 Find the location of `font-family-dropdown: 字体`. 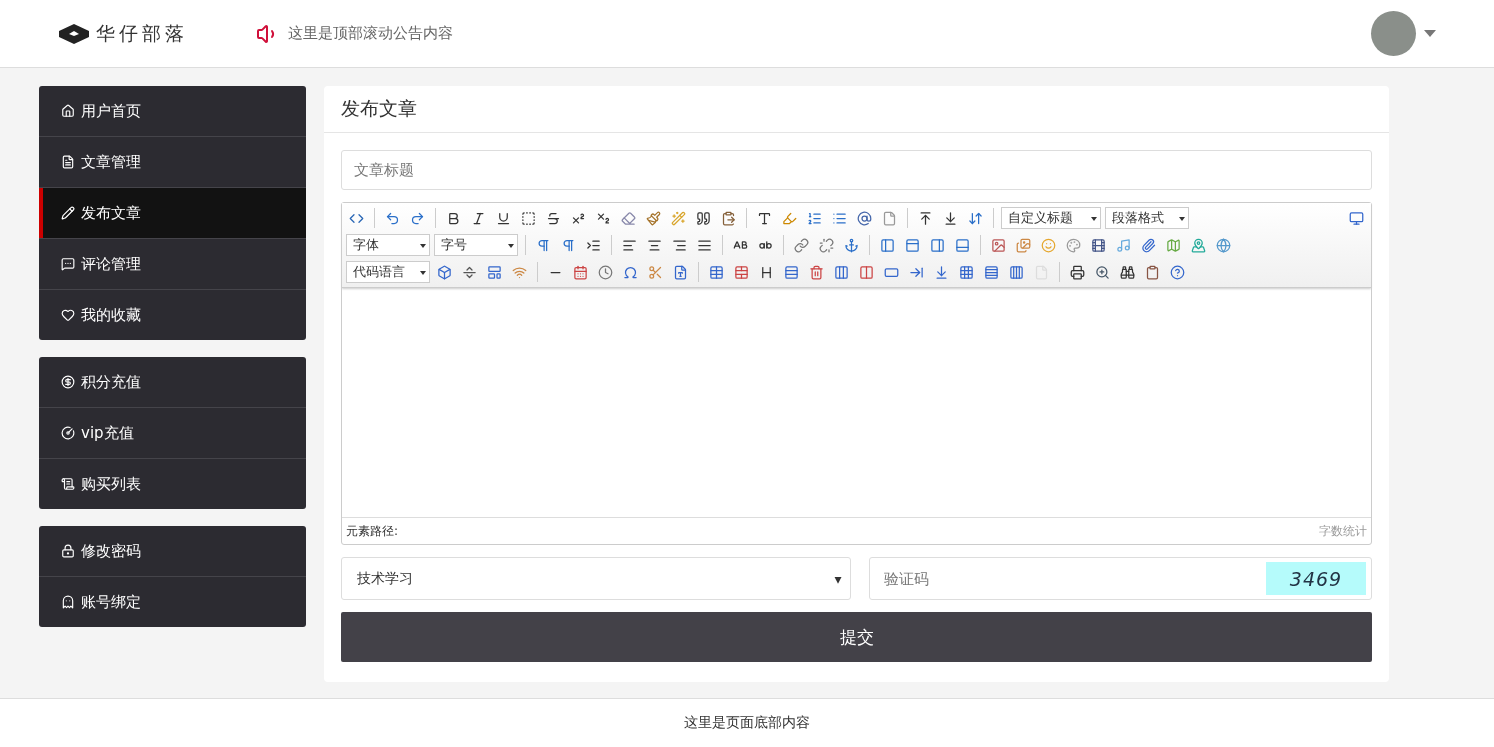

font-family-dropdown: 字体 is located at coordinates (388, 245).